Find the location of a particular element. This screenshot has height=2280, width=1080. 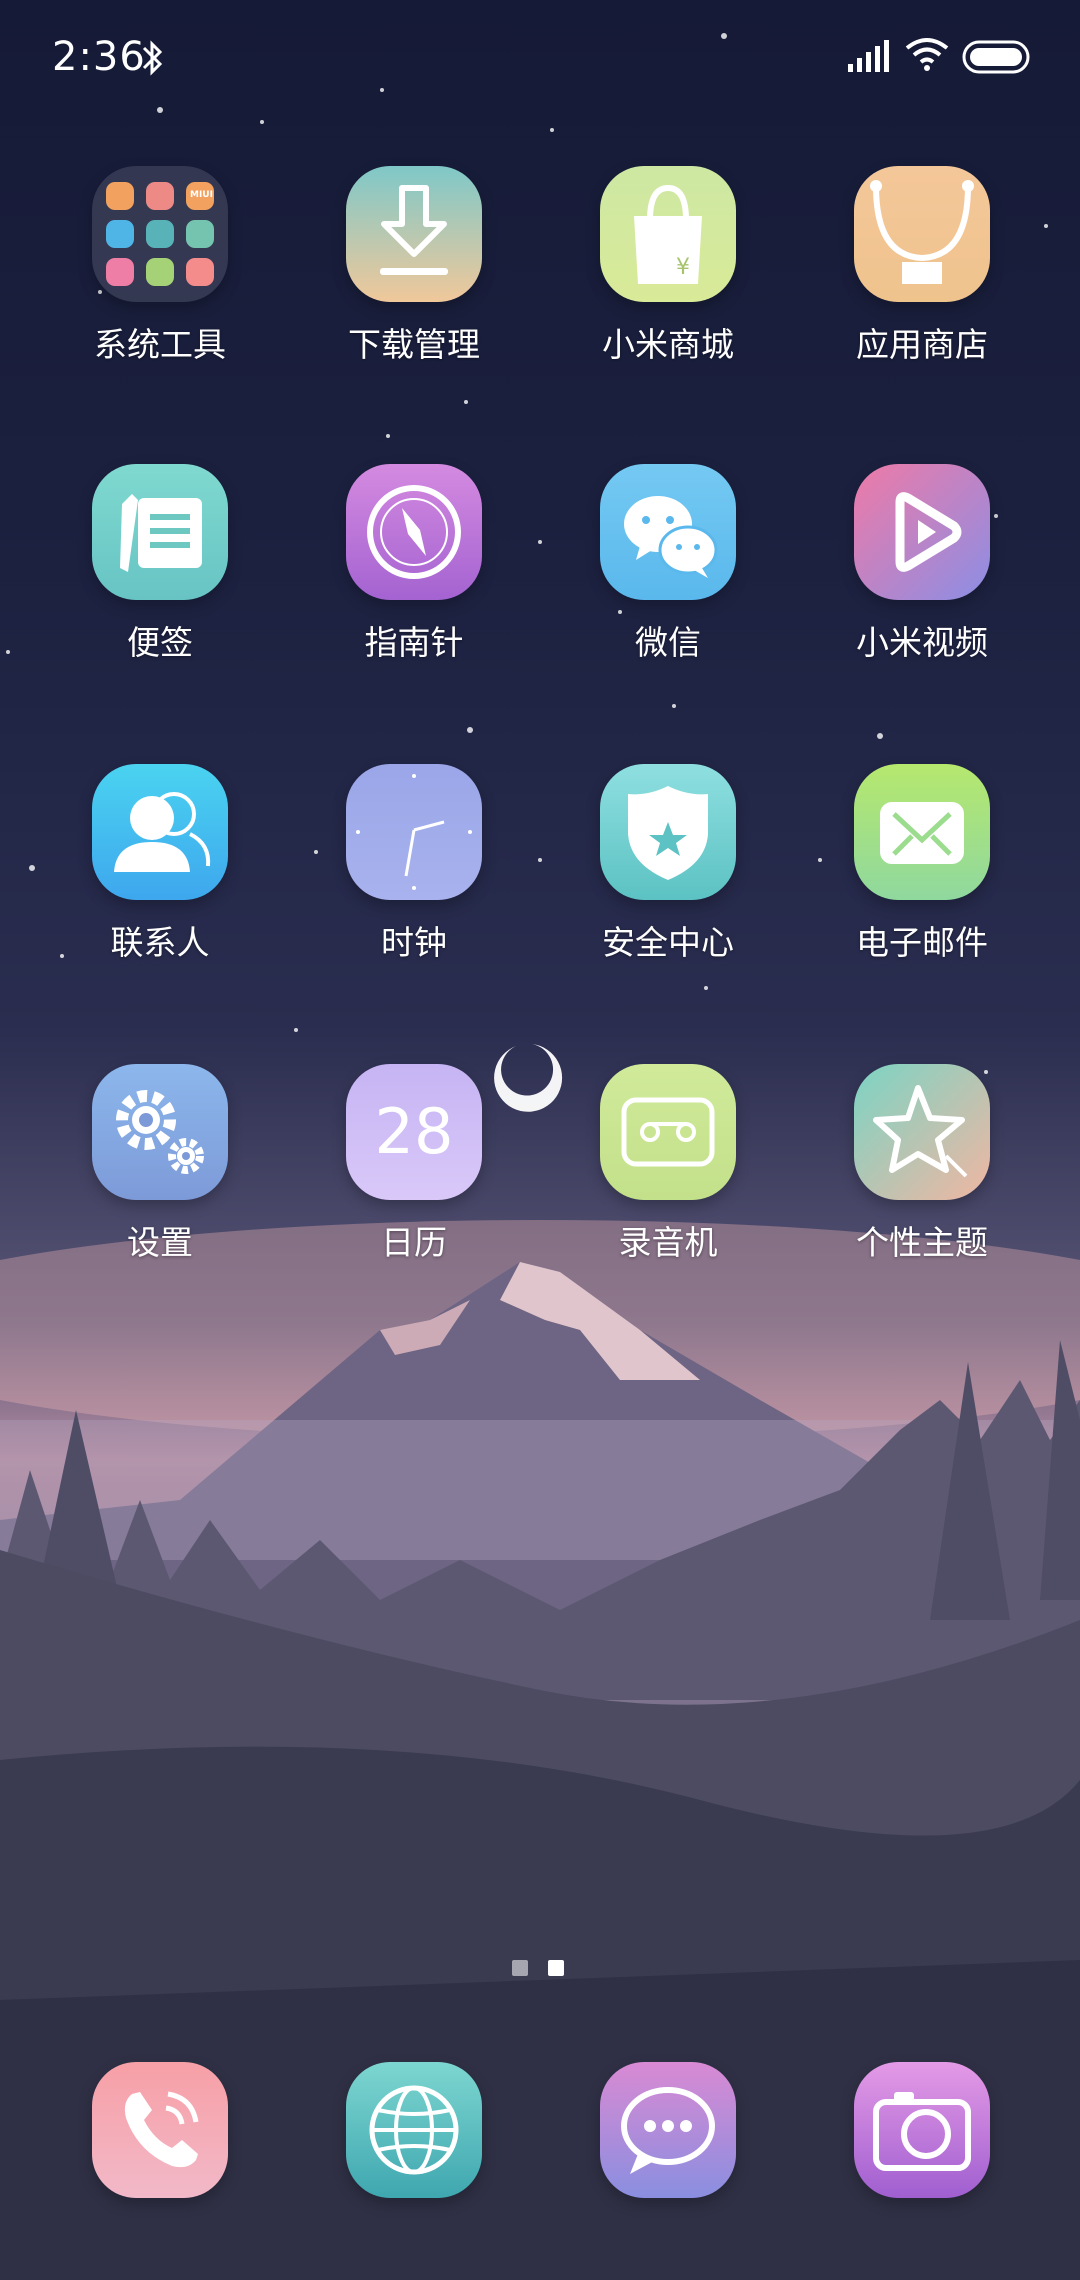

camera-icon is located at coordinates (922, 2130).